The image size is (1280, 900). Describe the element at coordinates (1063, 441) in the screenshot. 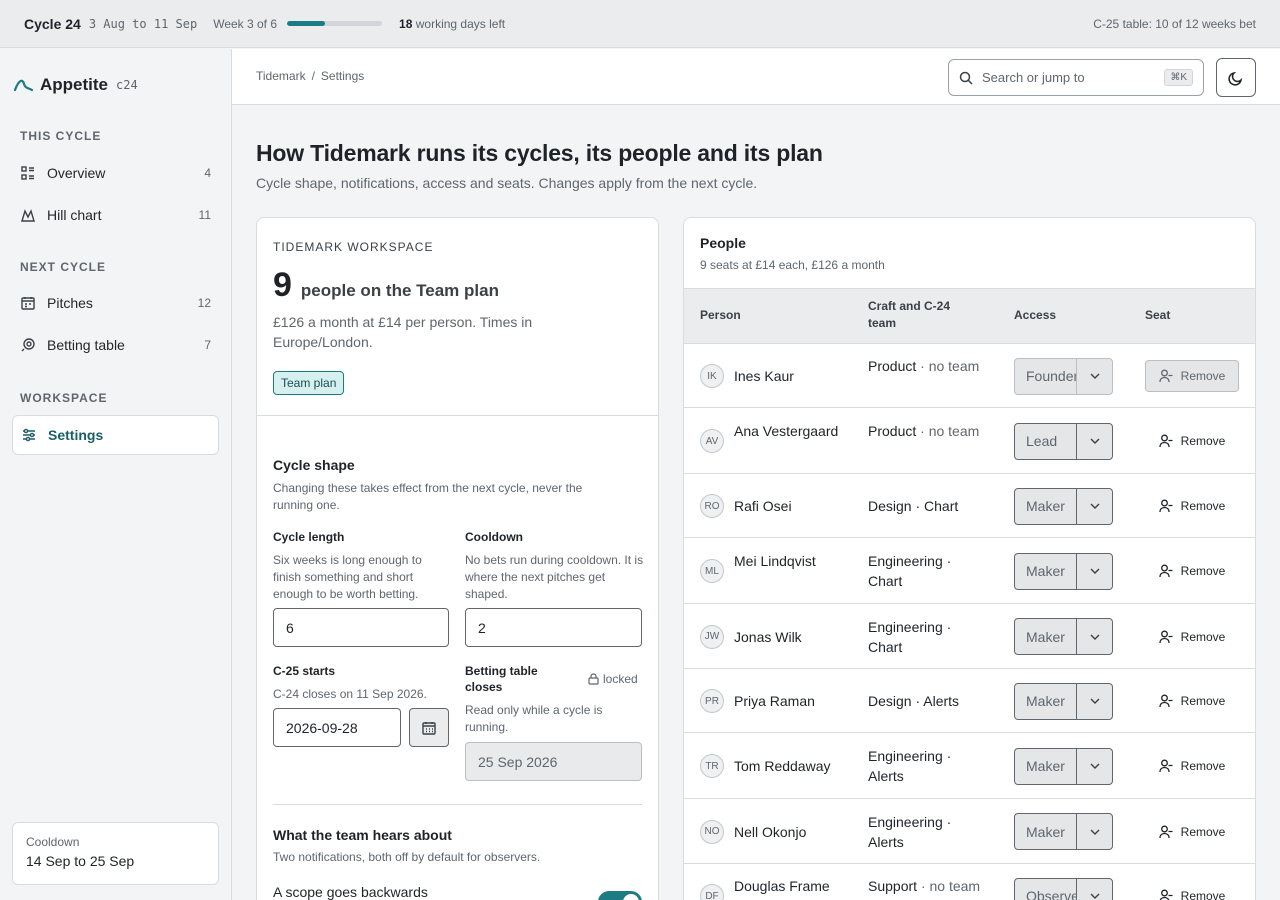

I see `access-select: Lead` at that location.